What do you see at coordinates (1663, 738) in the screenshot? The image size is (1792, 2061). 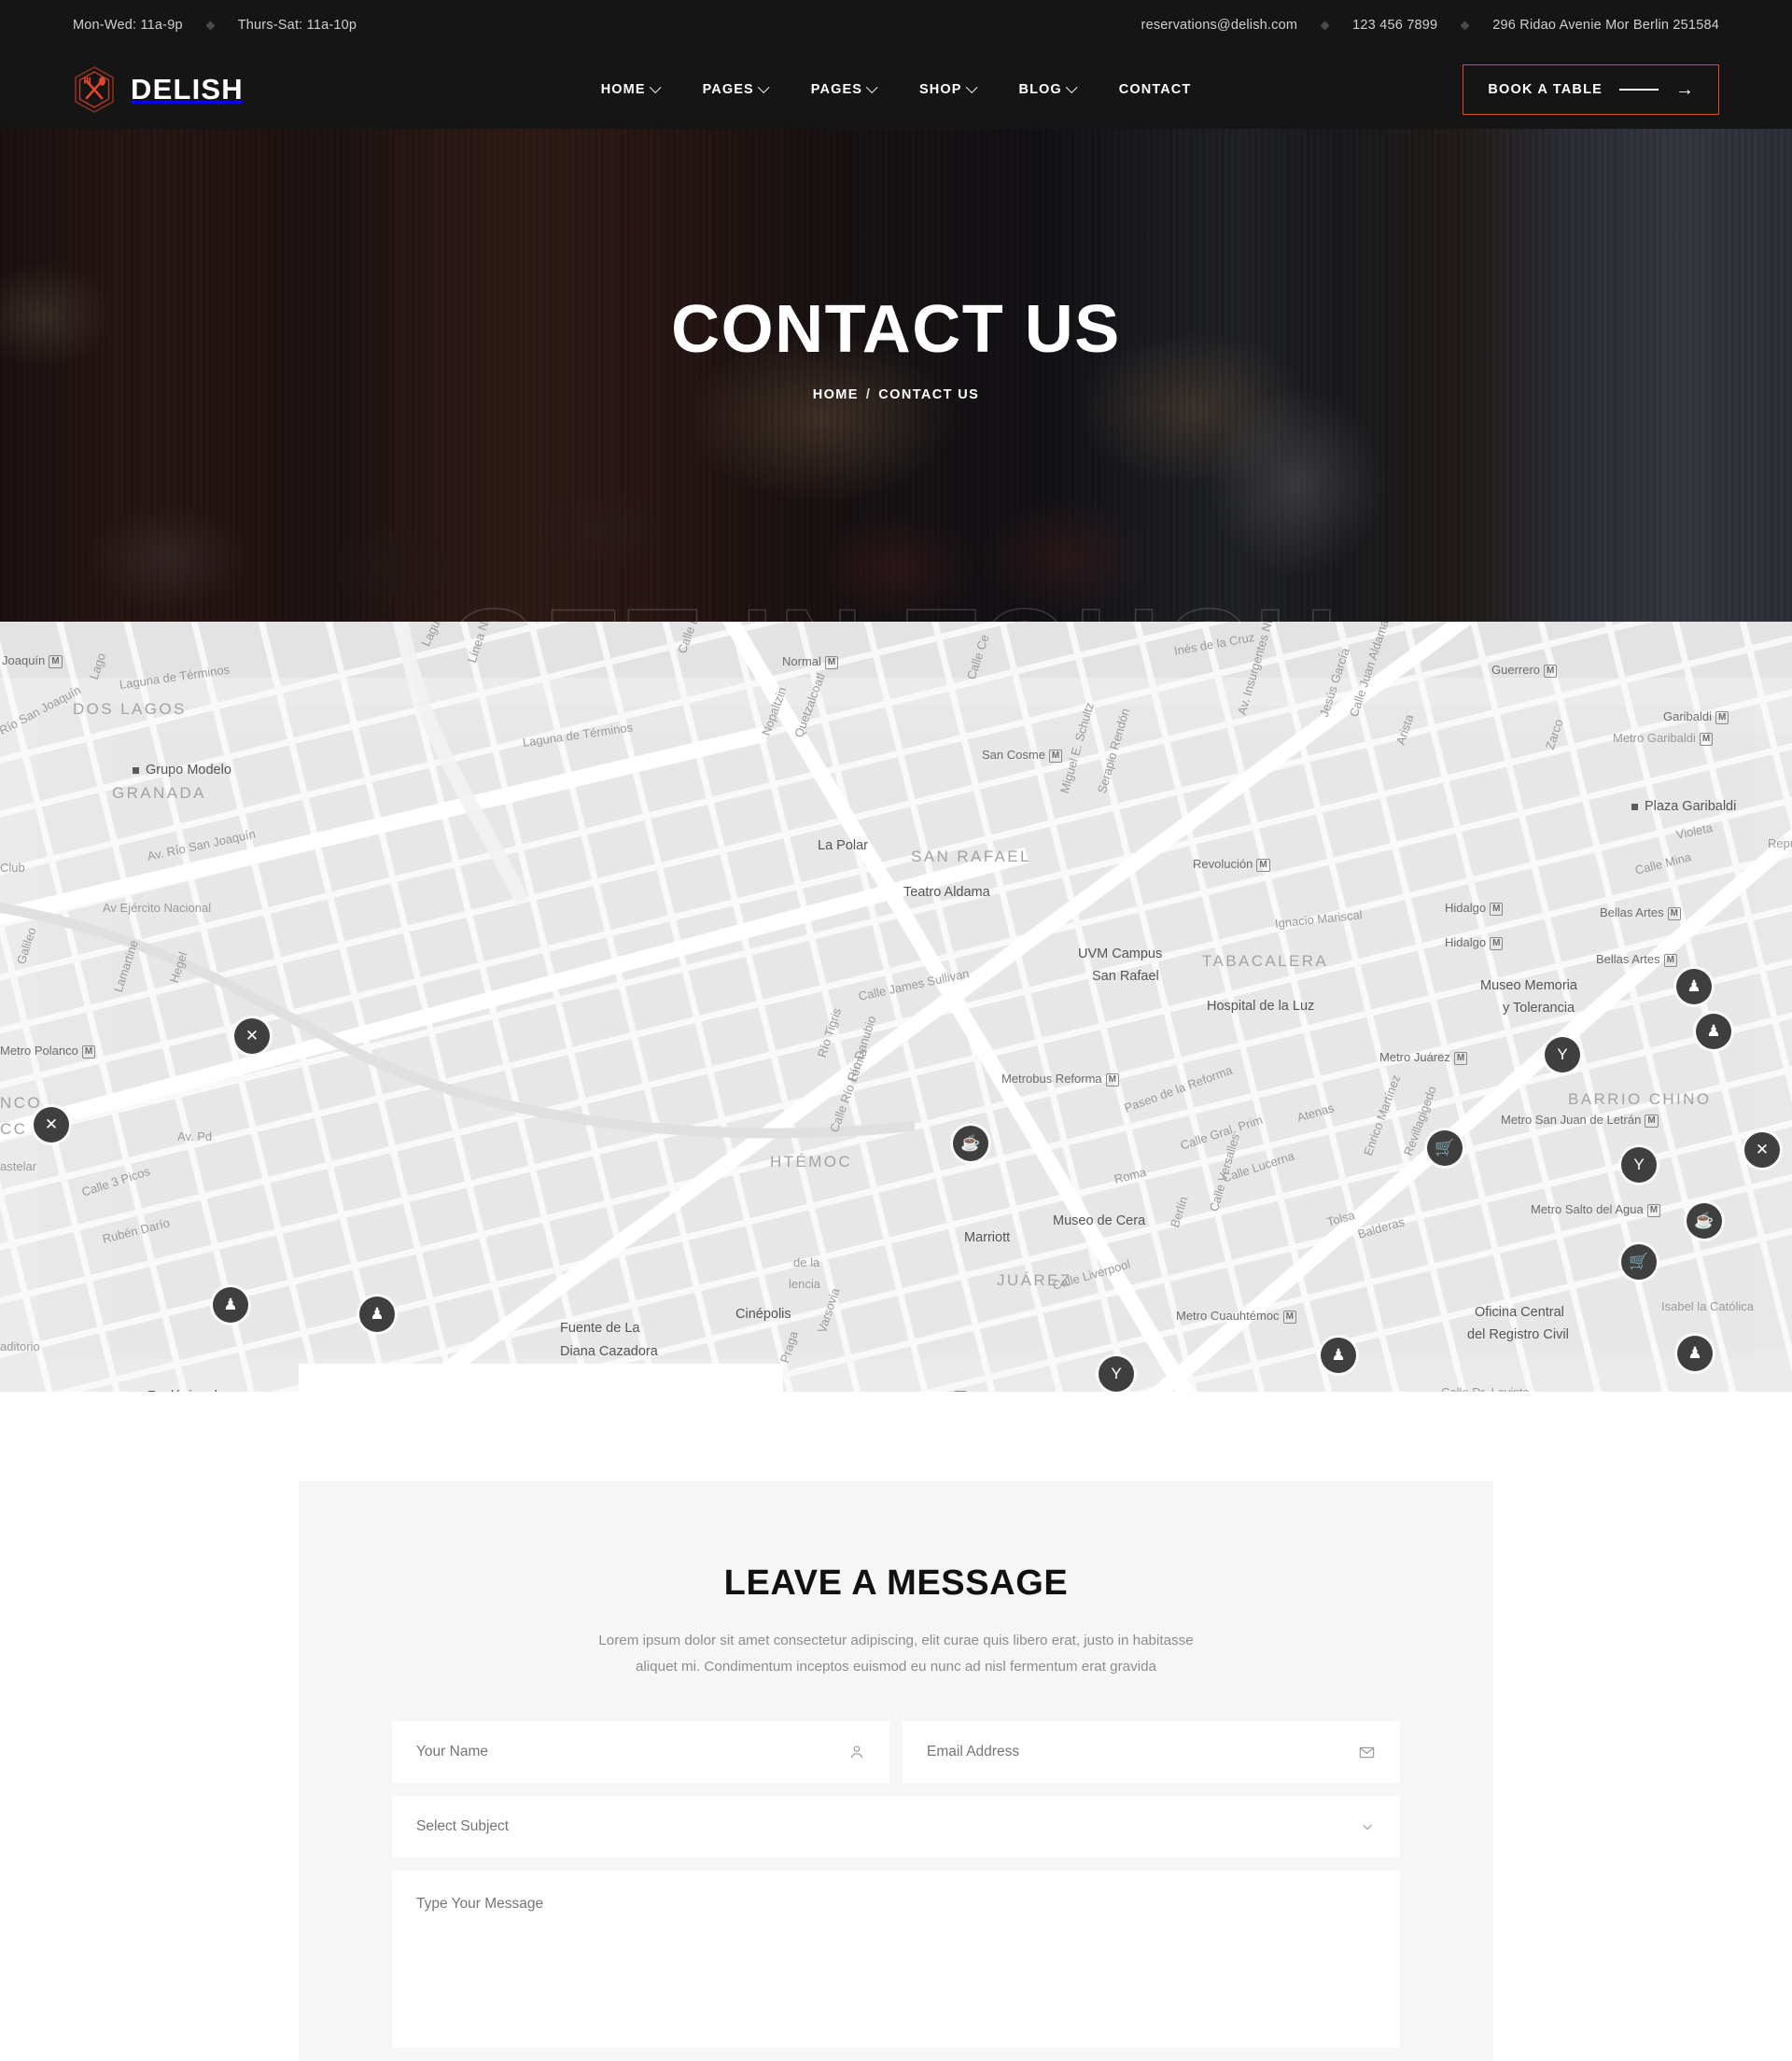 I see `map-label: Metro Garibaldi M` at bounding box center [1663, 738].